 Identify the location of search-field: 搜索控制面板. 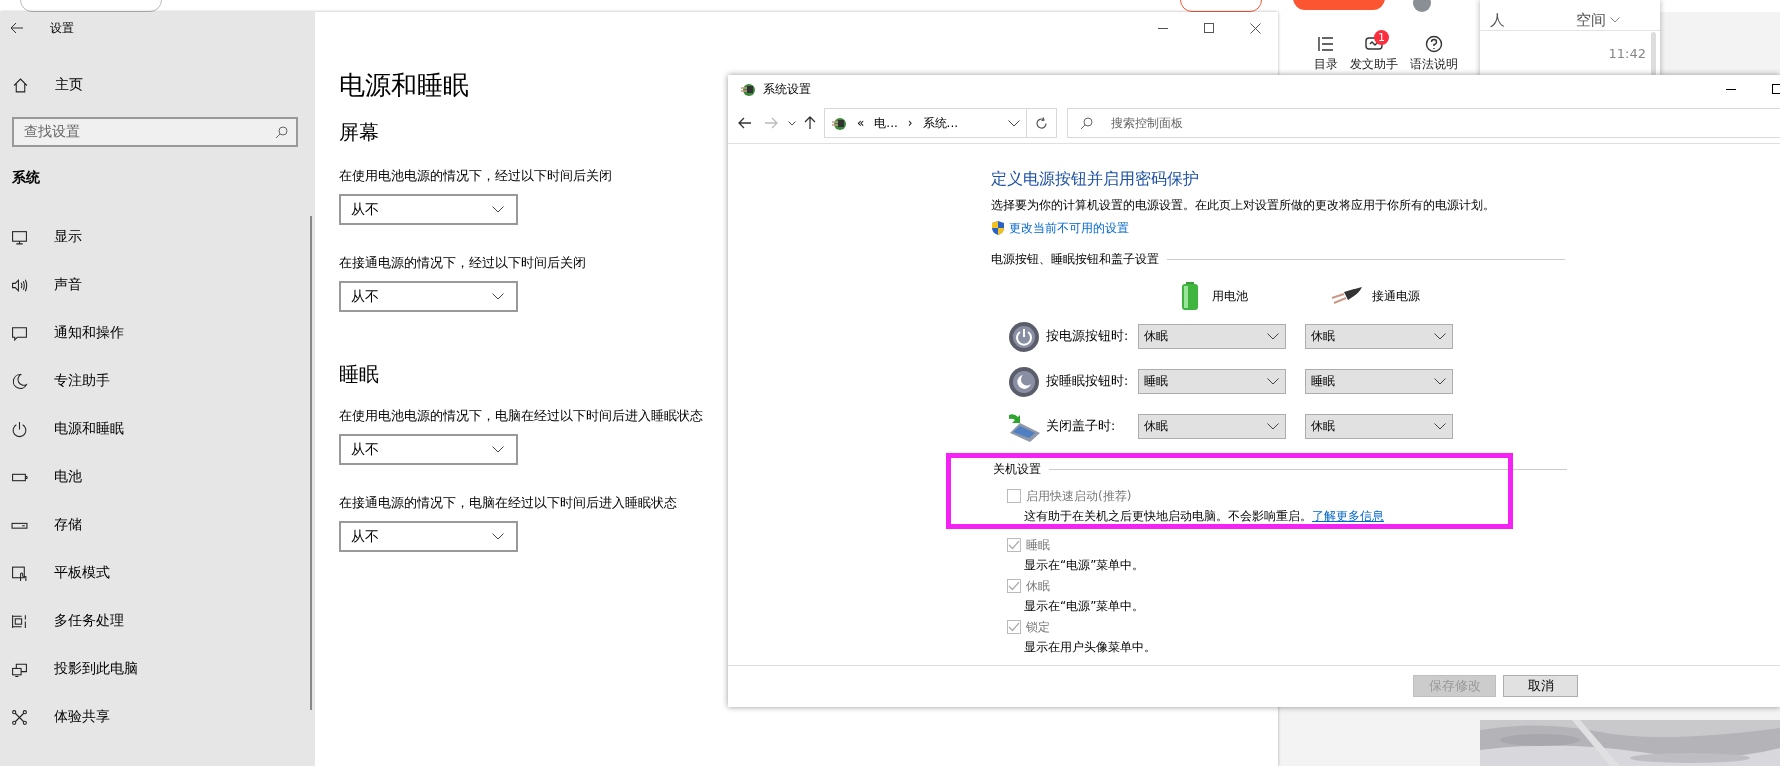
(1423, 123).